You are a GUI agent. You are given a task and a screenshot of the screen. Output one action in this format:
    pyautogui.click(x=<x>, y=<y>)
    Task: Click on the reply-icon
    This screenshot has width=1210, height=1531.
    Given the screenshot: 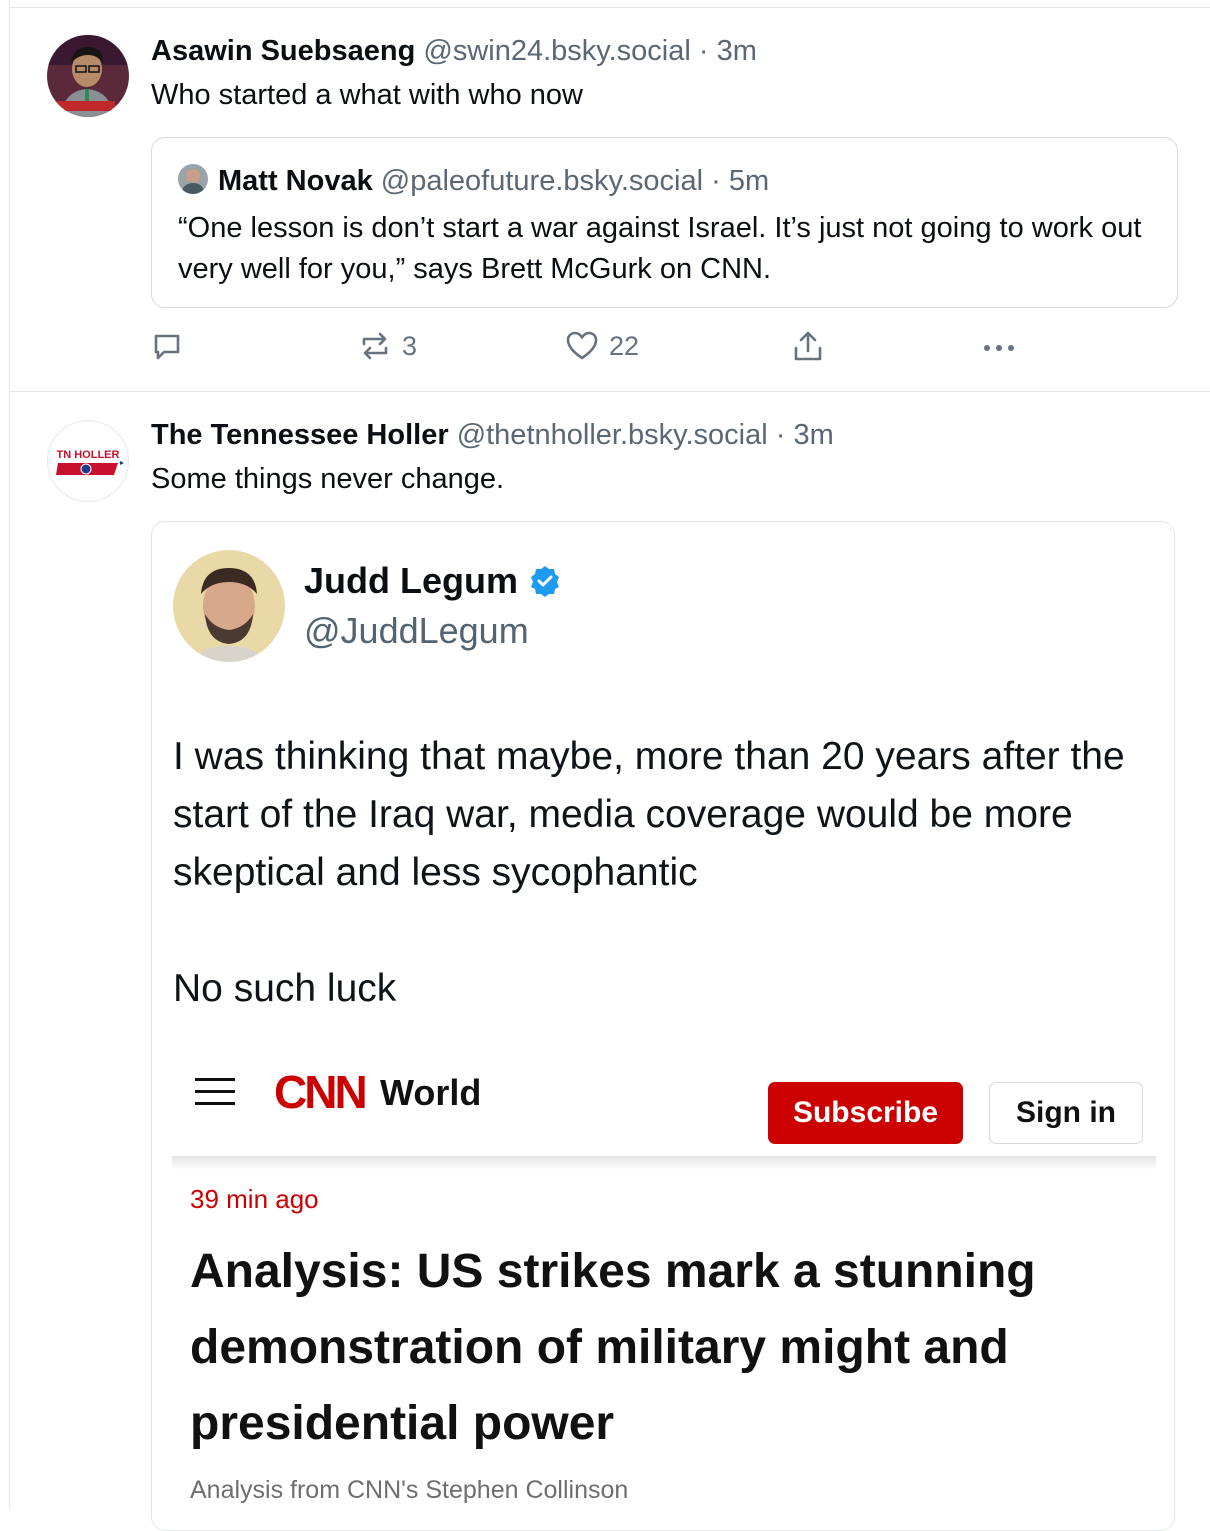 What is the action you would take?
    pyautogui.click(x=167, y=347)
    